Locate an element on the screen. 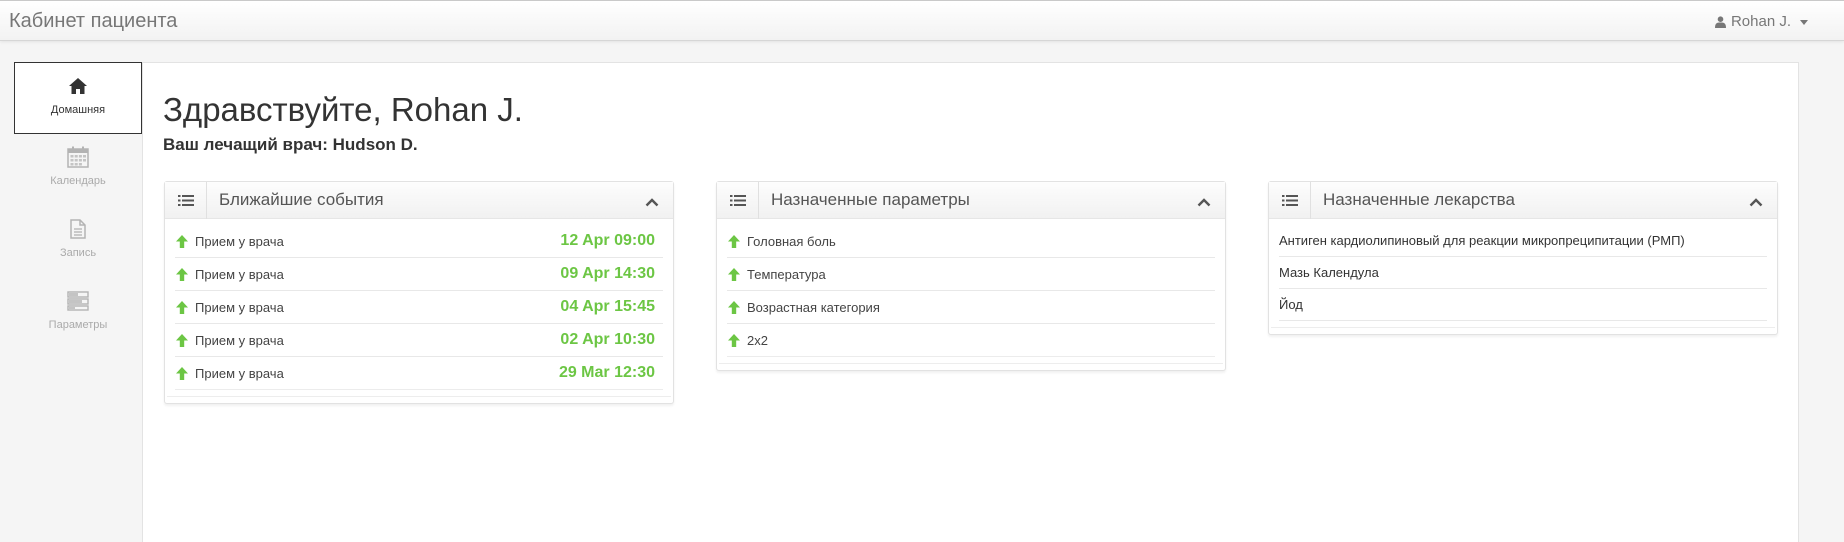  caret-down-icon is located at coordinates (1804, 22).